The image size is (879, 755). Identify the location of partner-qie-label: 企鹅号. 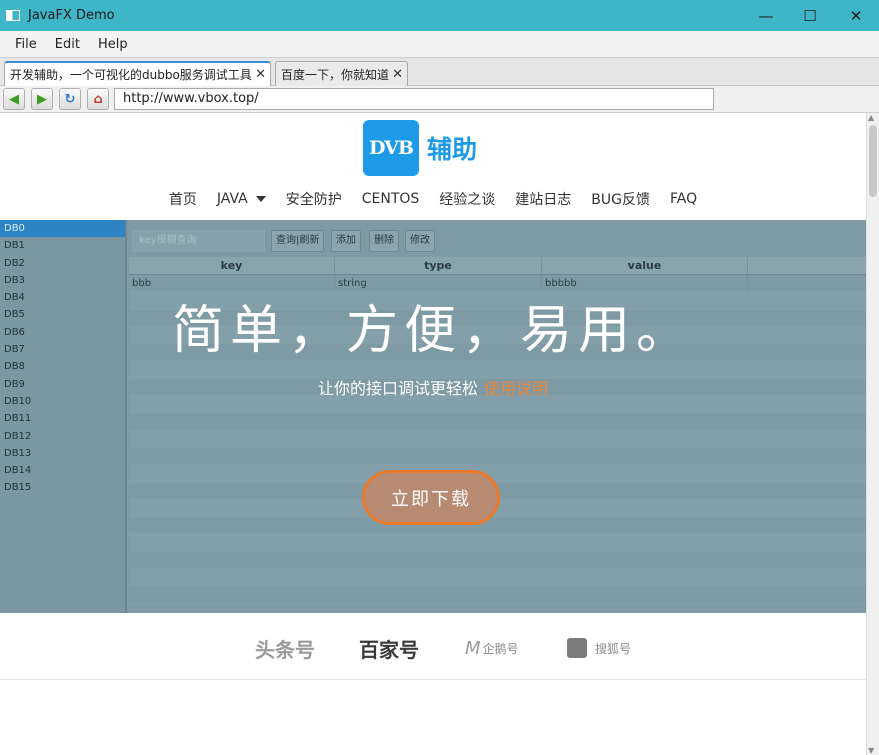
(500, 648).